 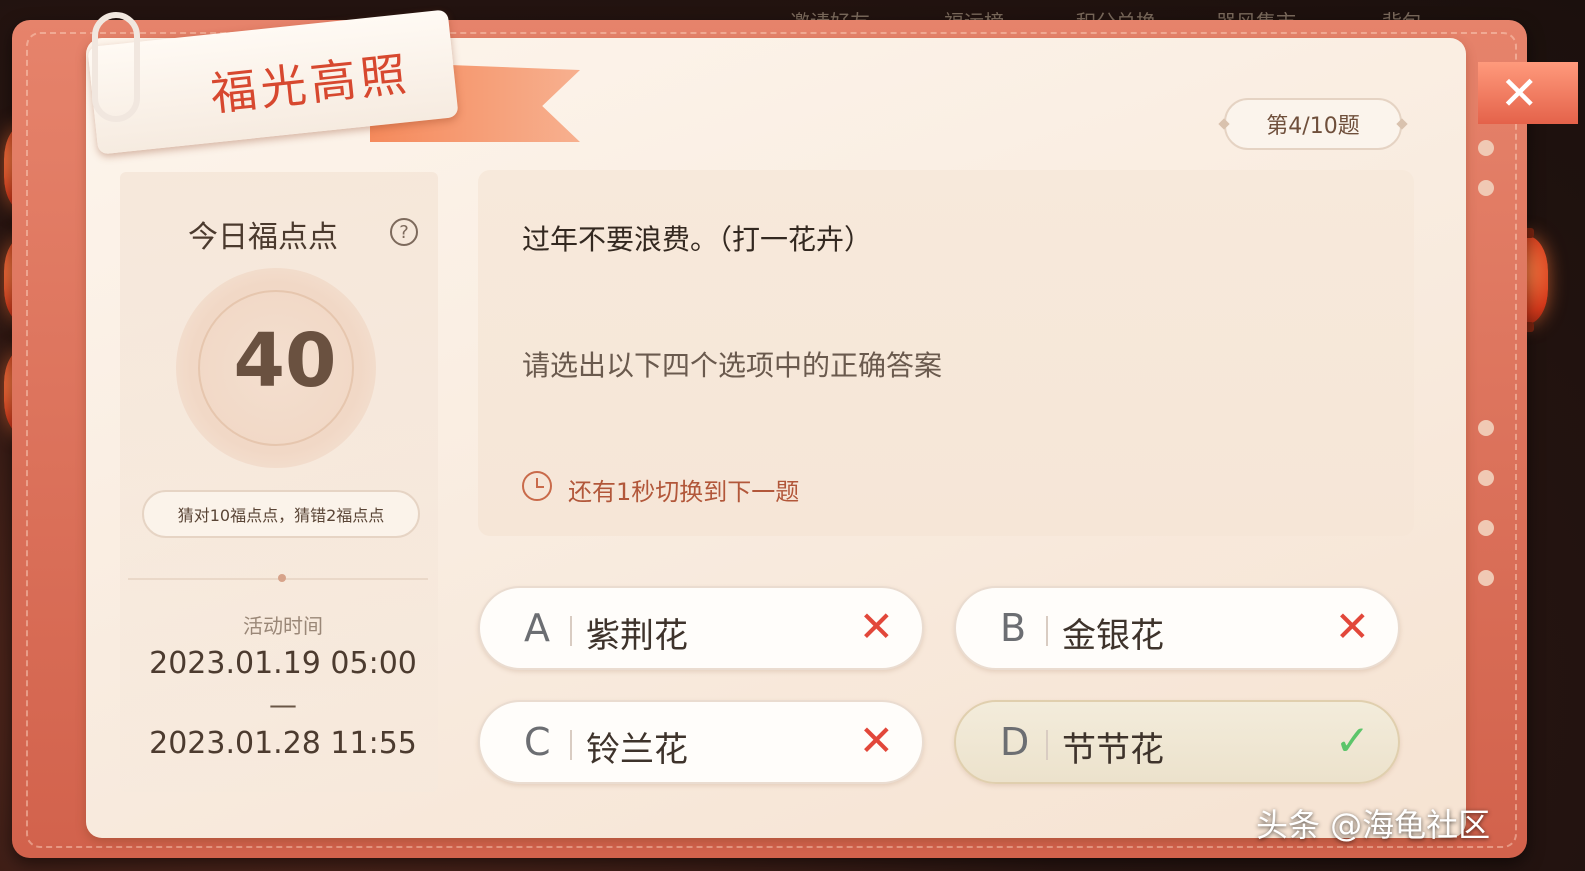 What do you see at coordinates (263, 237) in the screenshot?
I see `points-label: 今日福点点` at bounding box center [263, 237].